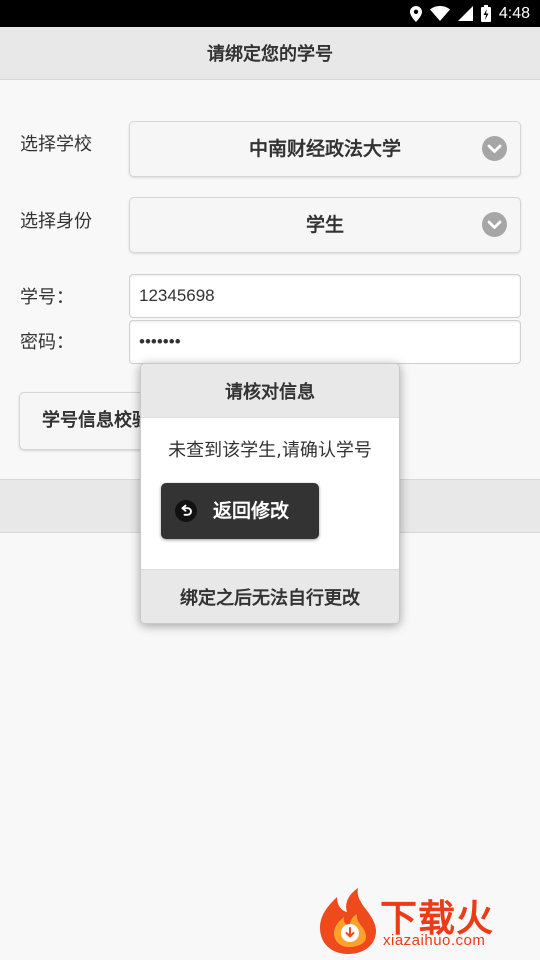  Describe the element at coordinates (439, 13) in the screenshot. I see `wifi-icon` at that location.